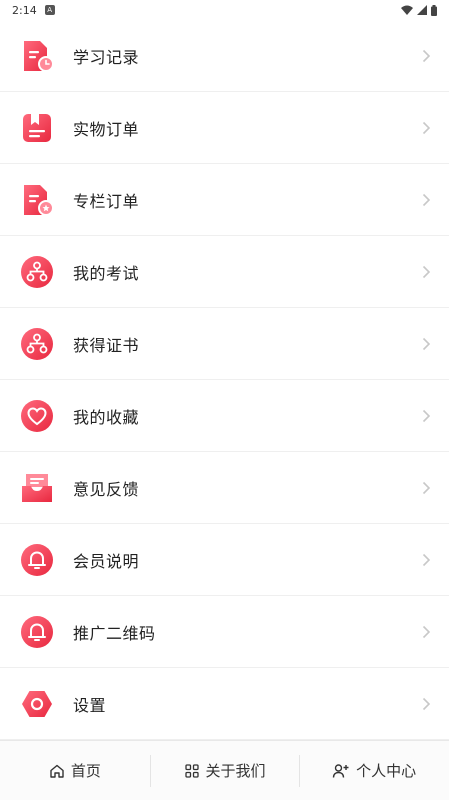 This screenshot has height=800, width=449. What do you see at coordinates (37, 704) in the screenshot?
I see `settings-icon` at bounding box center [37, 704].